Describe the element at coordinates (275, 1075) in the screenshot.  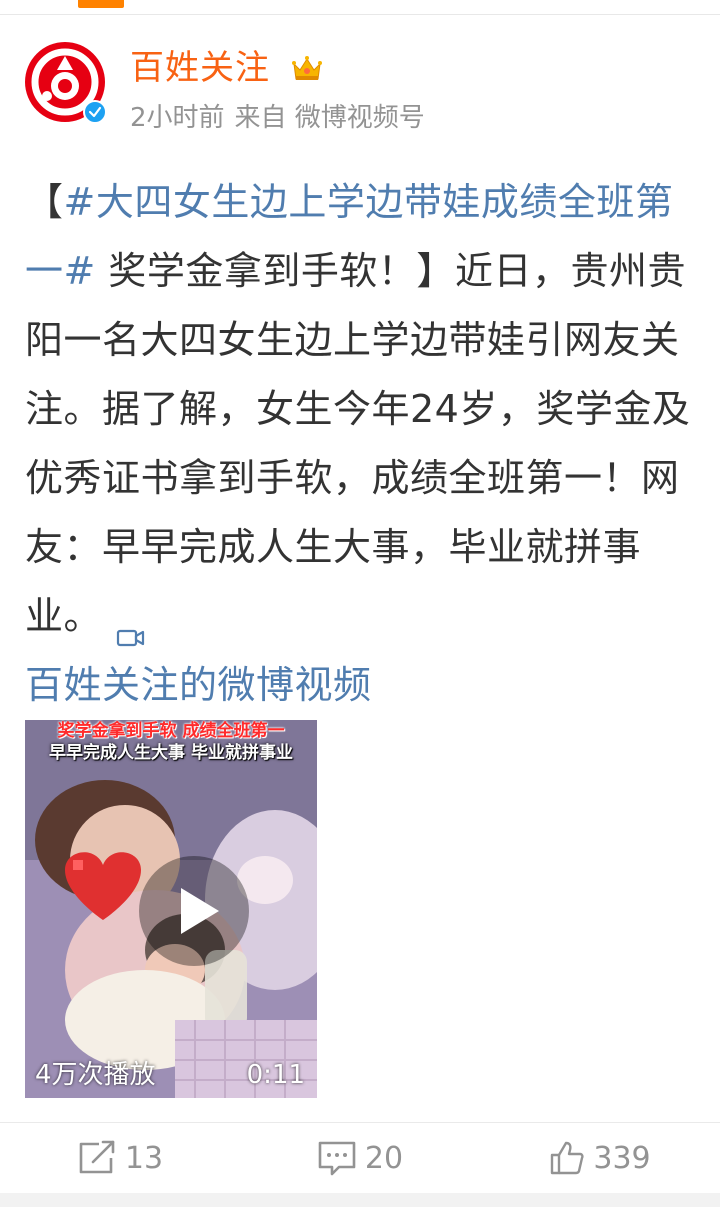
I see `video-duration: 0:11` at that location.